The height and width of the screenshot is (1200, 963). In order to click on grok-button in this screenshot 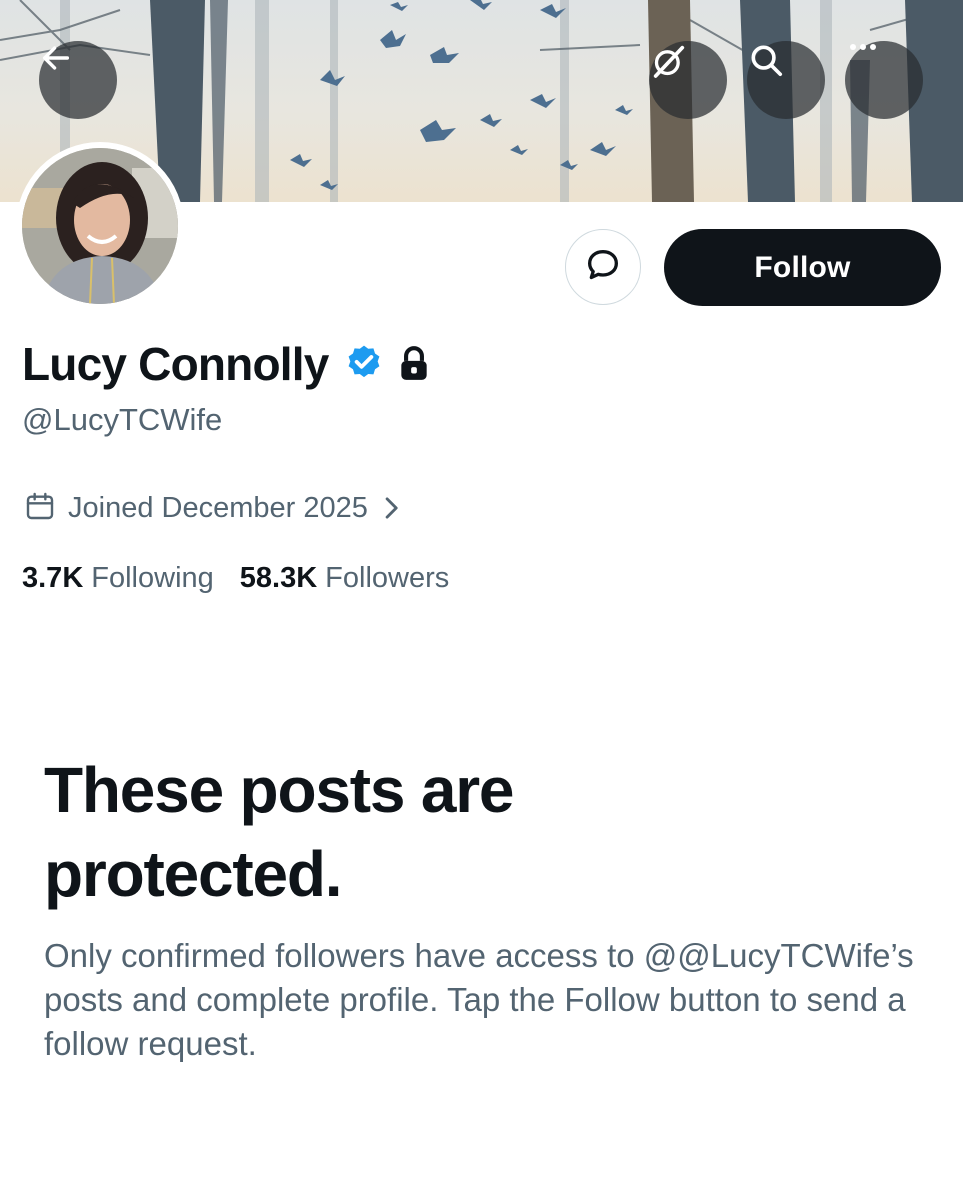, I will do `click(688, 80)`.